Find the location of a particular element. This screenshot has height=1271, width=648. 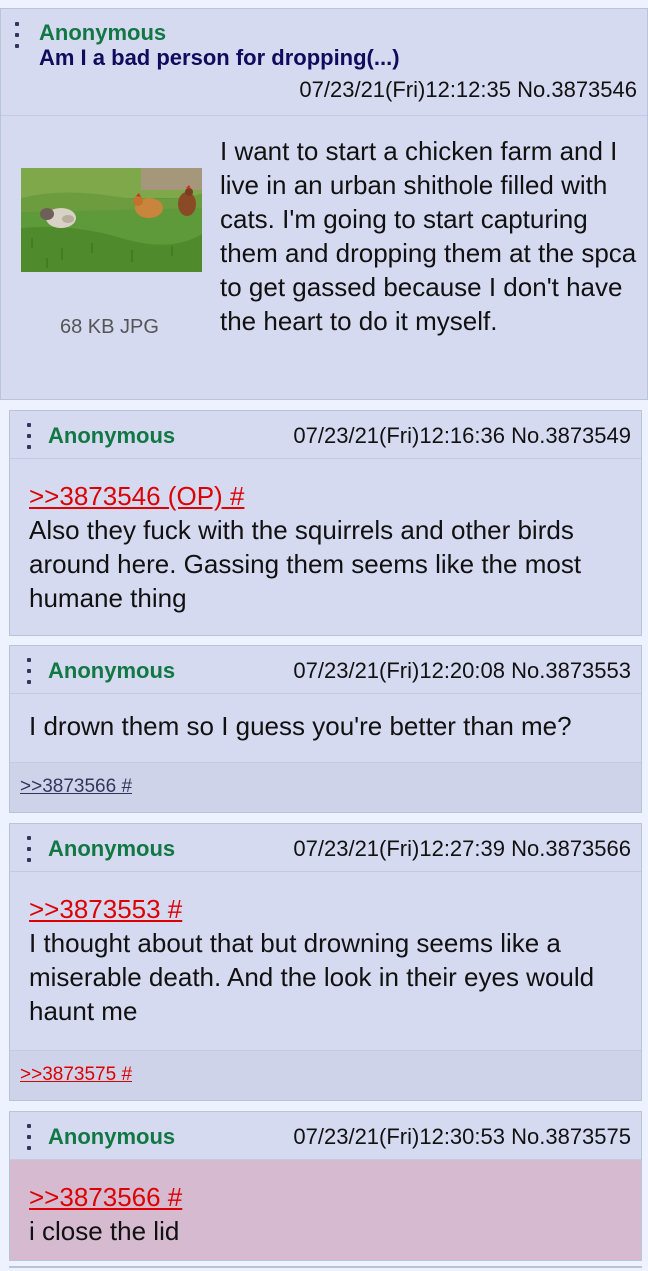

post-meta: 07/23/21(Fri)12:20:08 No.3873553 is located at coordinates (462, 671).